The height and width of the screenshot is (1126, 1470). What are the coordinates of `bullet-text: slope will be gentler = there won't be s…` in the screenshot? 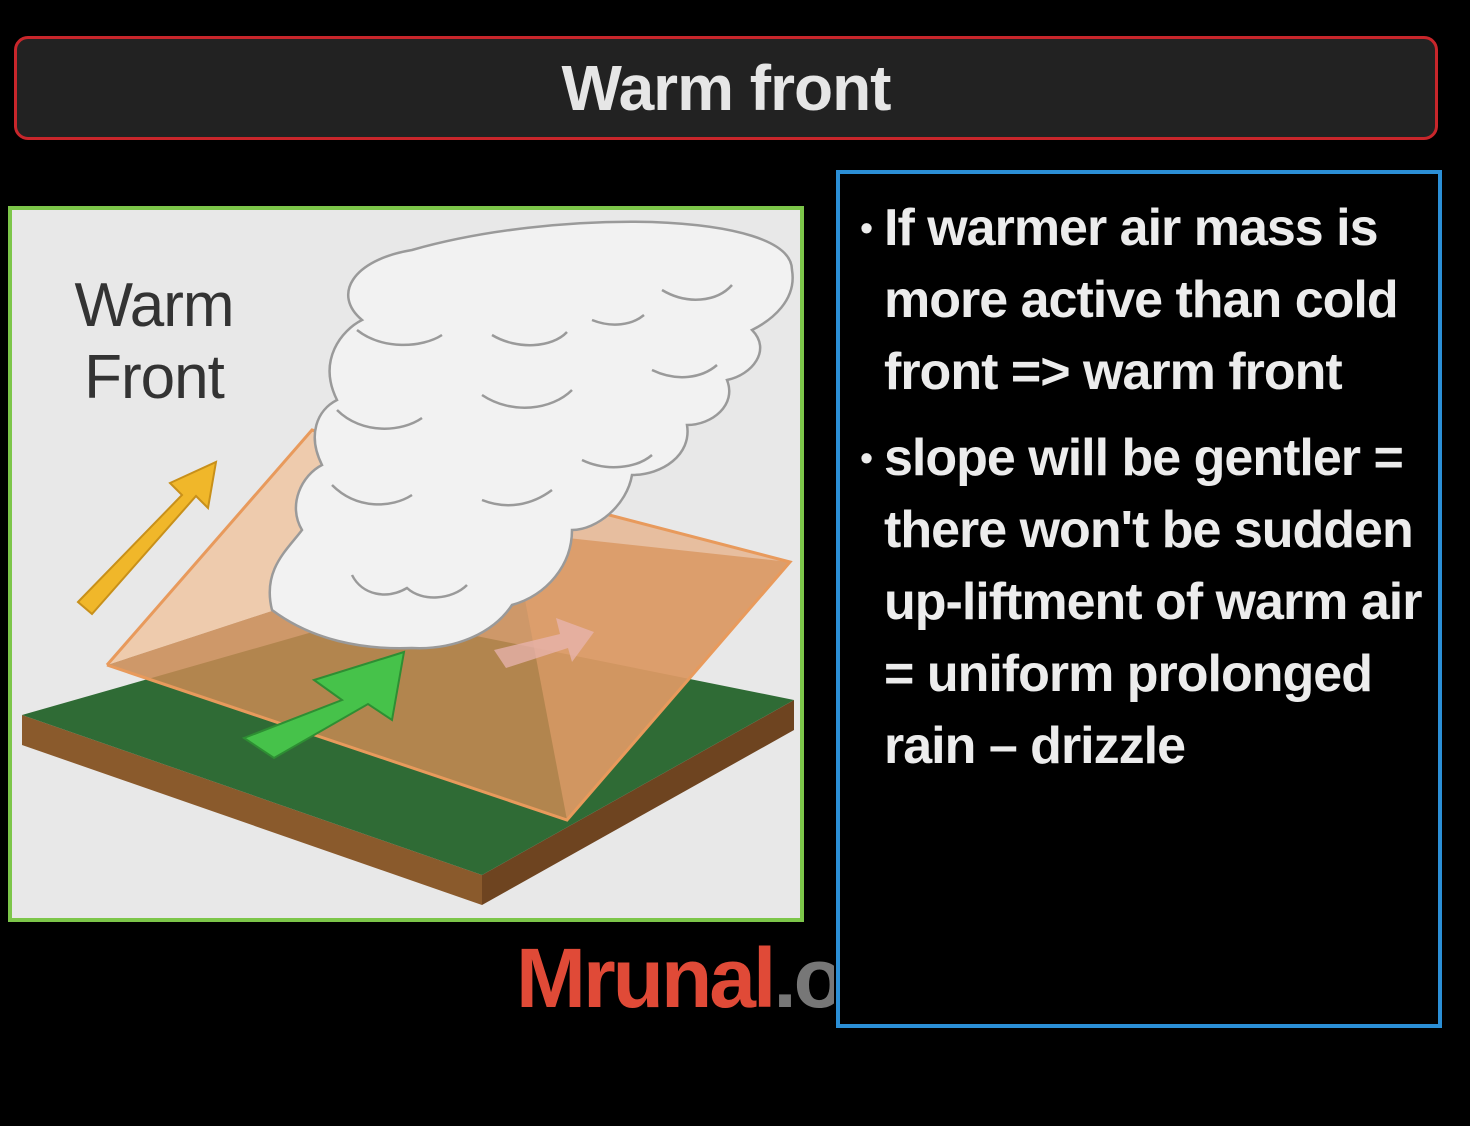 It's located at (1153, 602).